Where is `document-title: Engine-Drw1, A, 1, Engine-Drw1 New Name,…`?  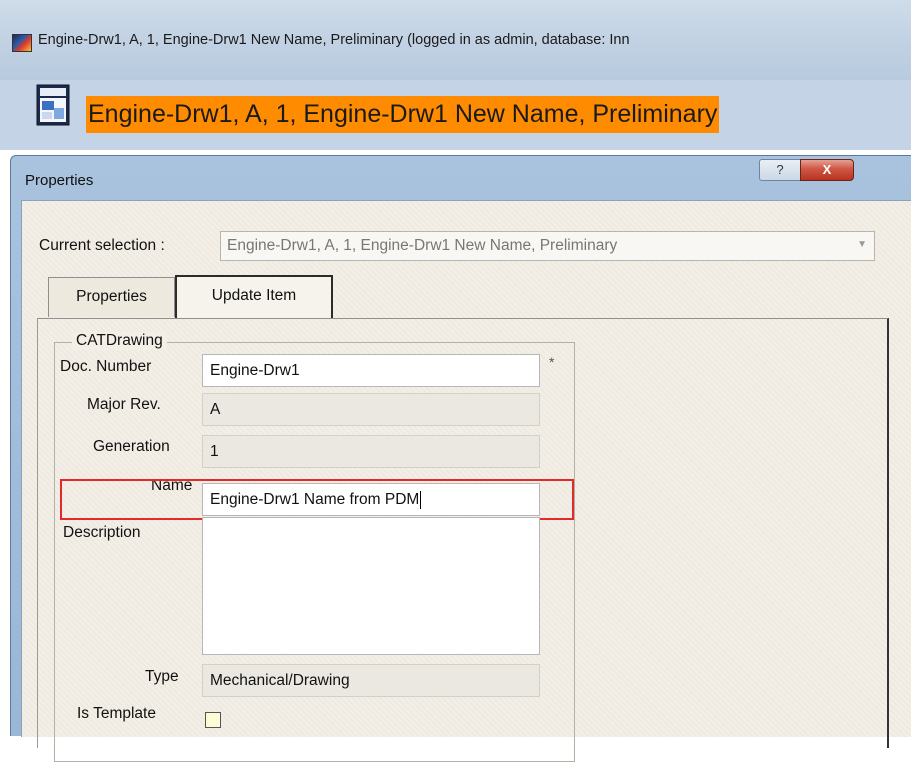
document-title: Engine-Drw1, A, 1, Engine-Drw1 New Name,… is located at coordinates (403, 114).